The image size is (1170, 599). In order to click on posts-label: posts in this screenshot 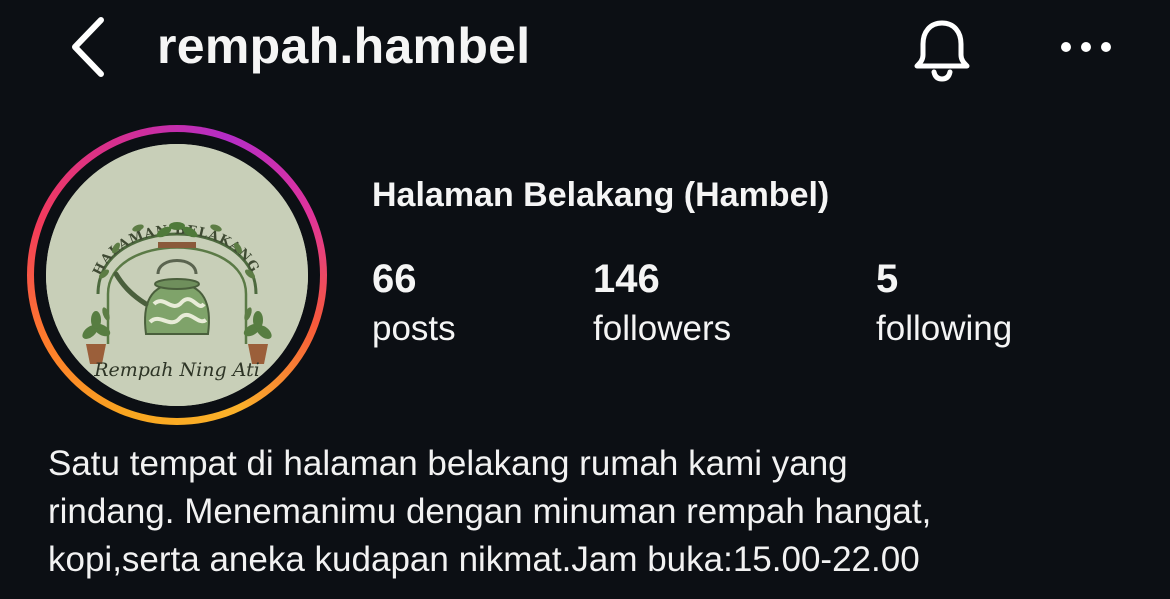, I will do `click(414, 328)`.